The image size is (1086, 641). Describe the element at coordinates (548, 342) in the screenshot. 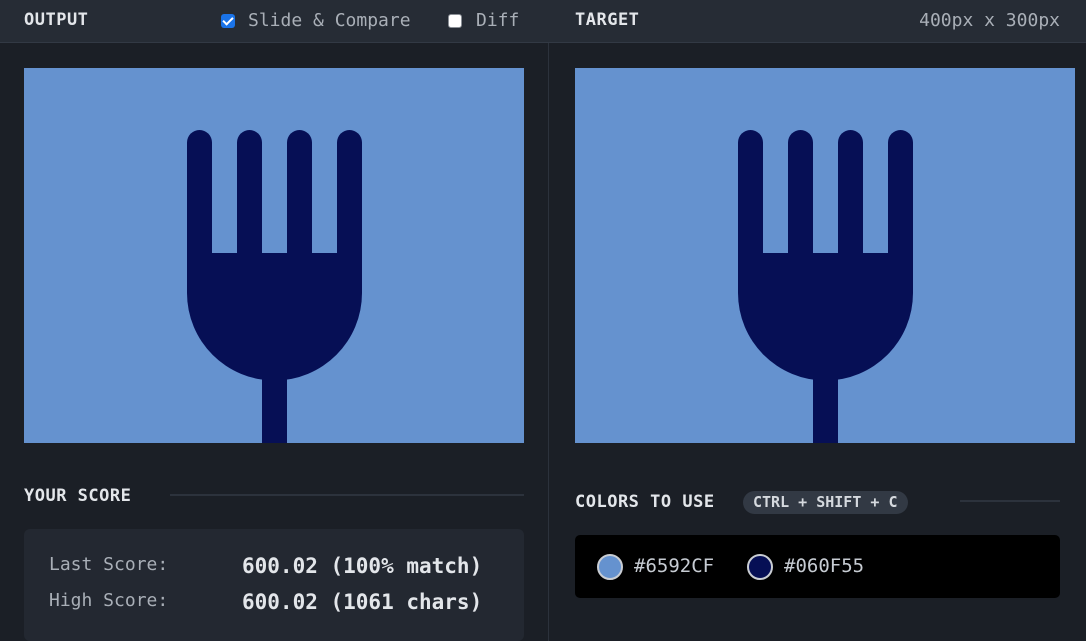

I see `panel-divider` at that location.